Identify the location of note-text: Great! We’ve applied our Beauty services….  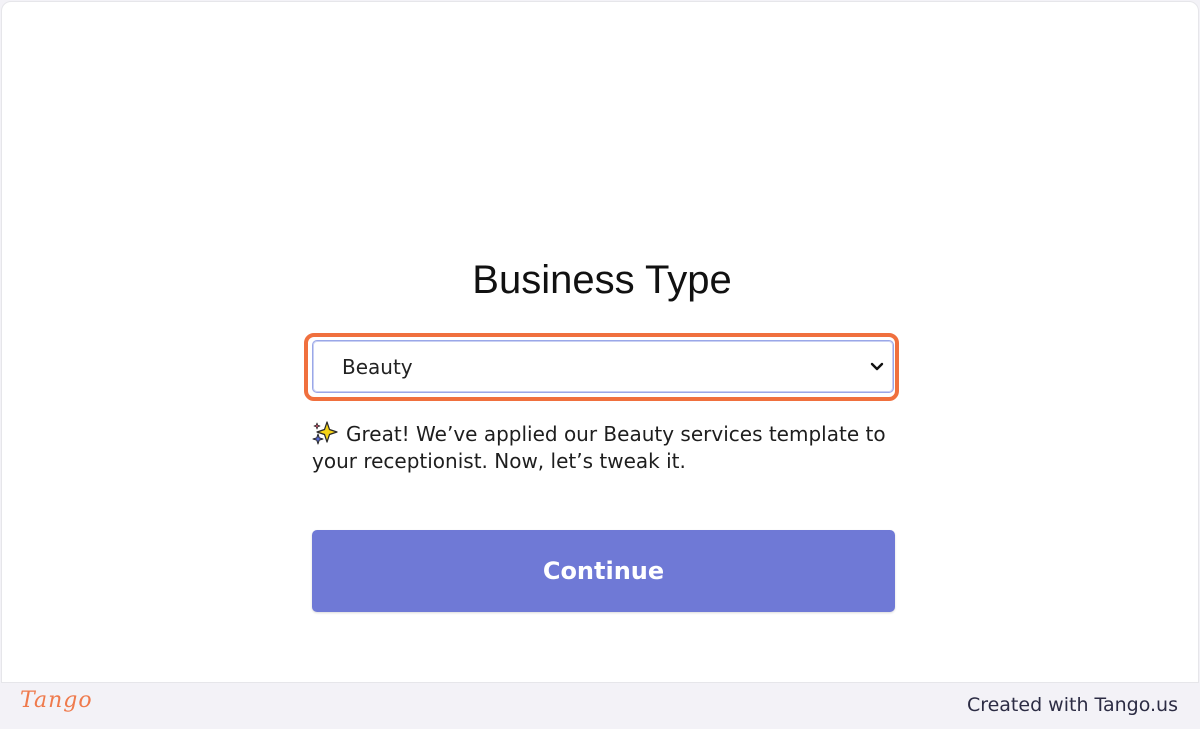
(599, 447).